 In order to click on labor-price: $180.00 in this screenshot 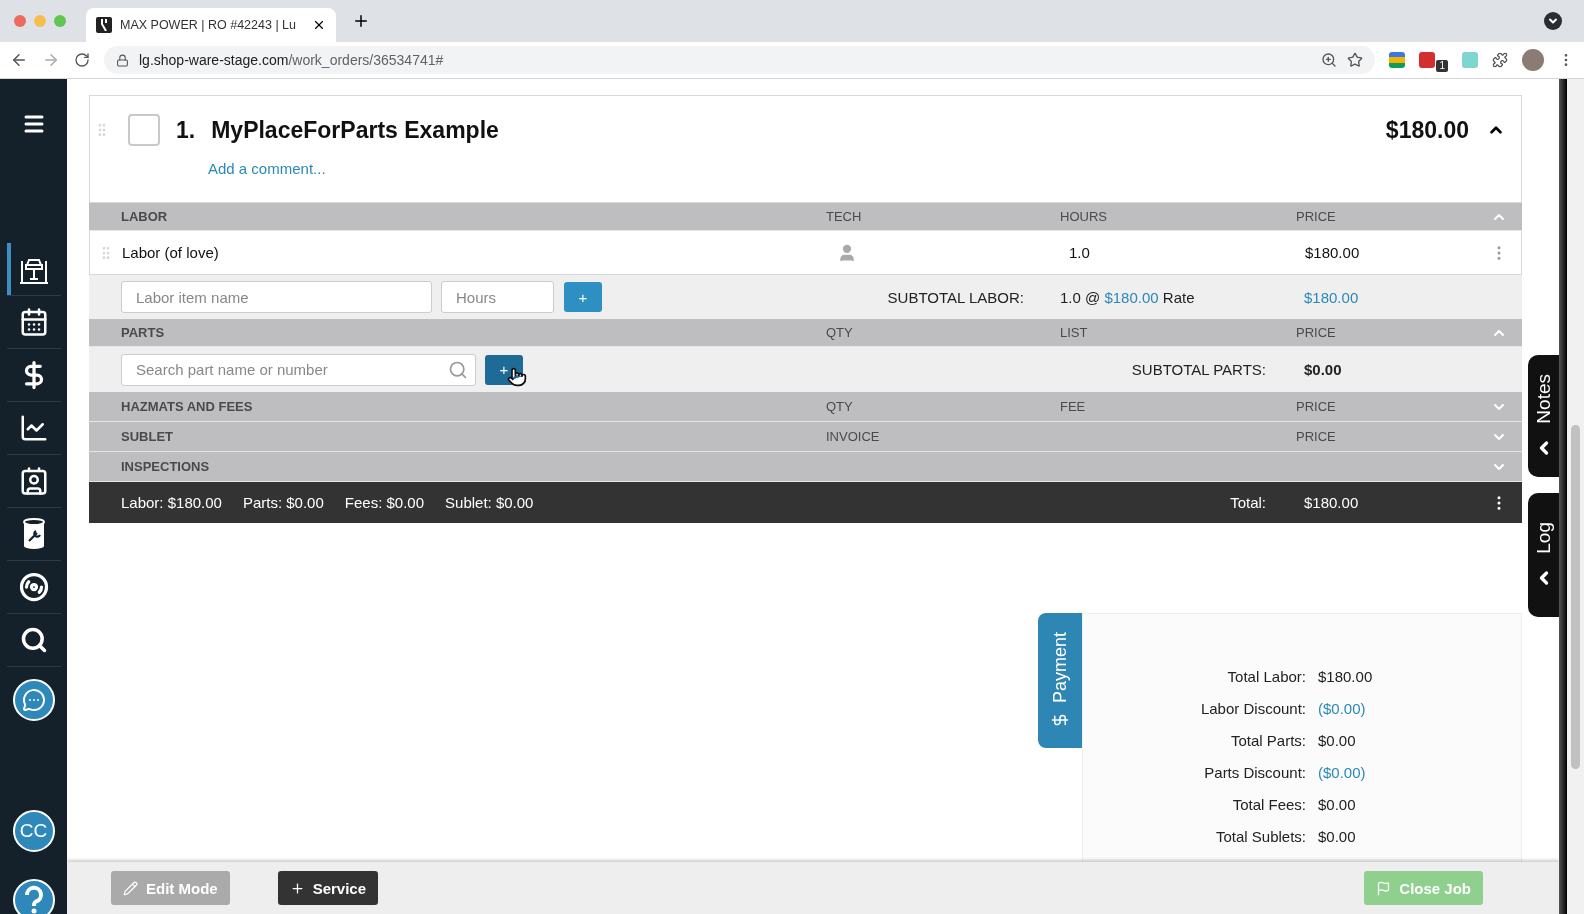, I will do `click(1332, 252)`.